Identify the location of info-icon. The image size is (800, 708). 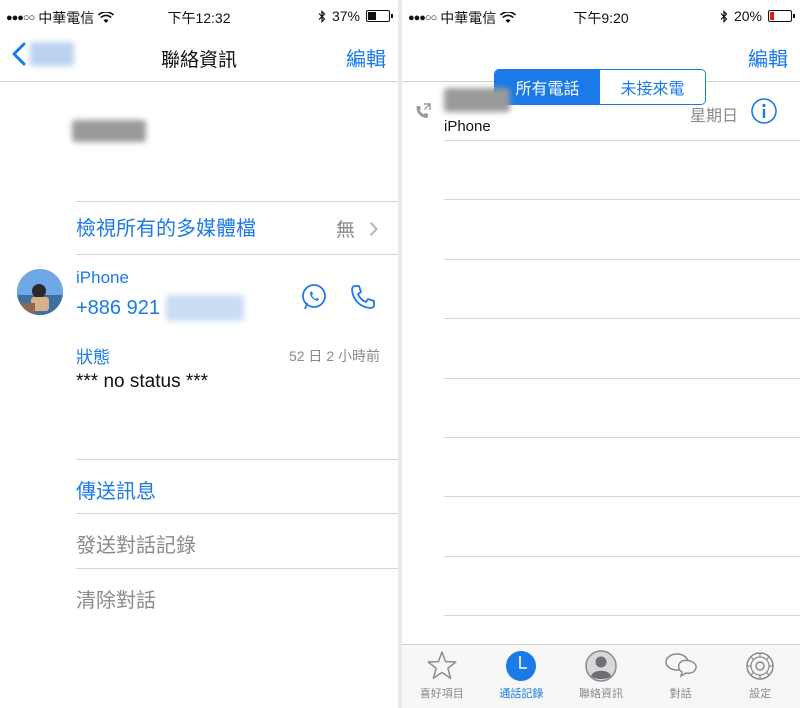
(764, 111).